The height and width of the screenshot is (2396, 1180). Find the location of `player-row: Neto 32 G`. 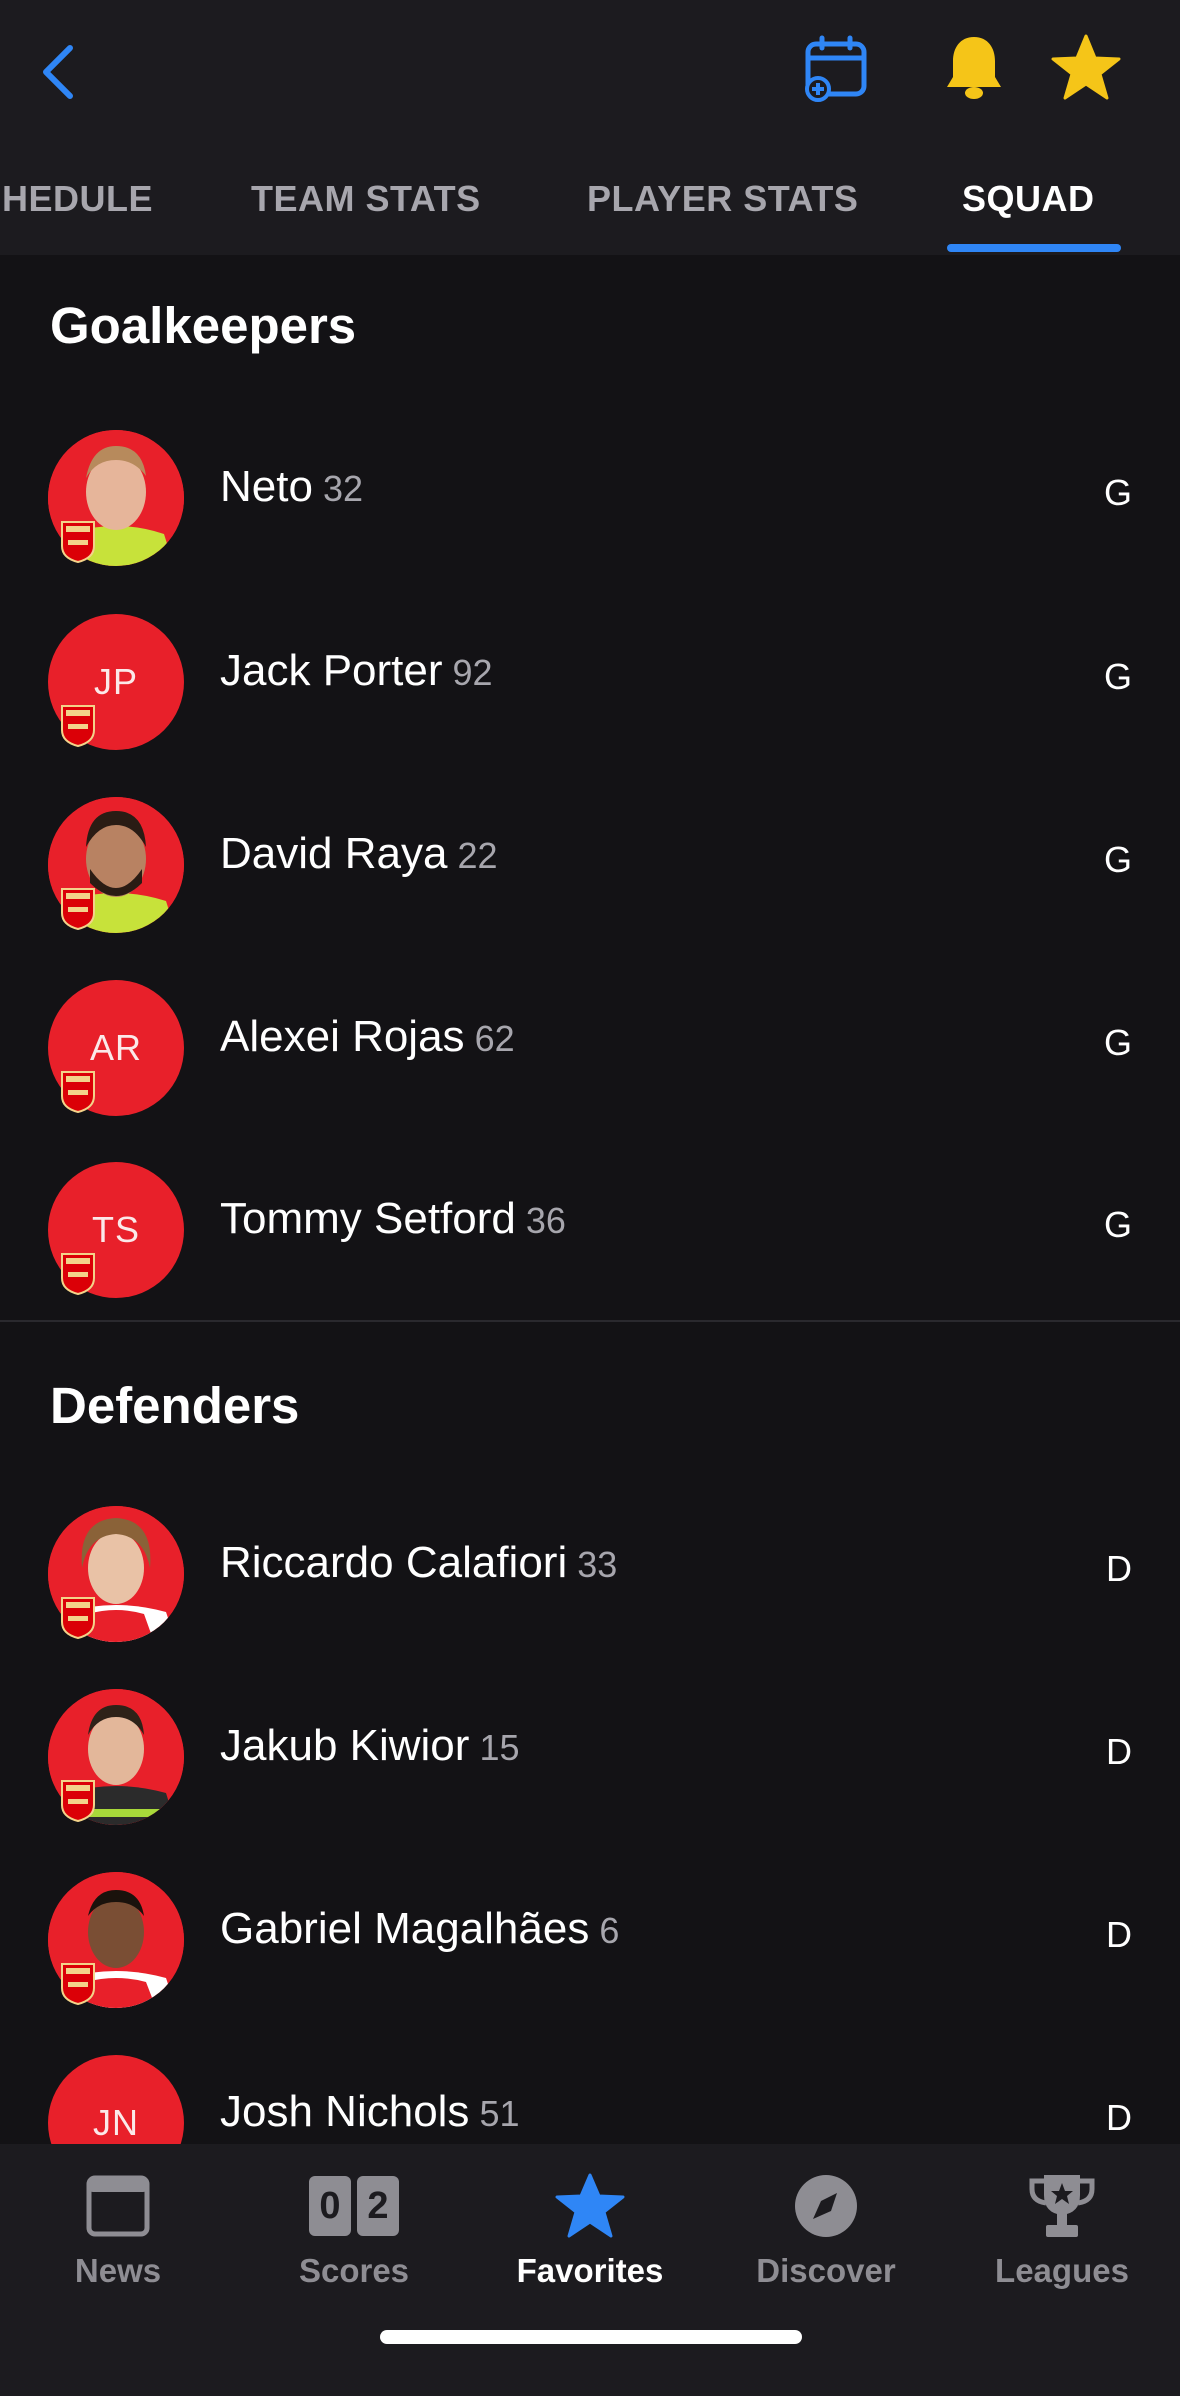

player-row: Neto 32 G is located at coordinates (590, 498).